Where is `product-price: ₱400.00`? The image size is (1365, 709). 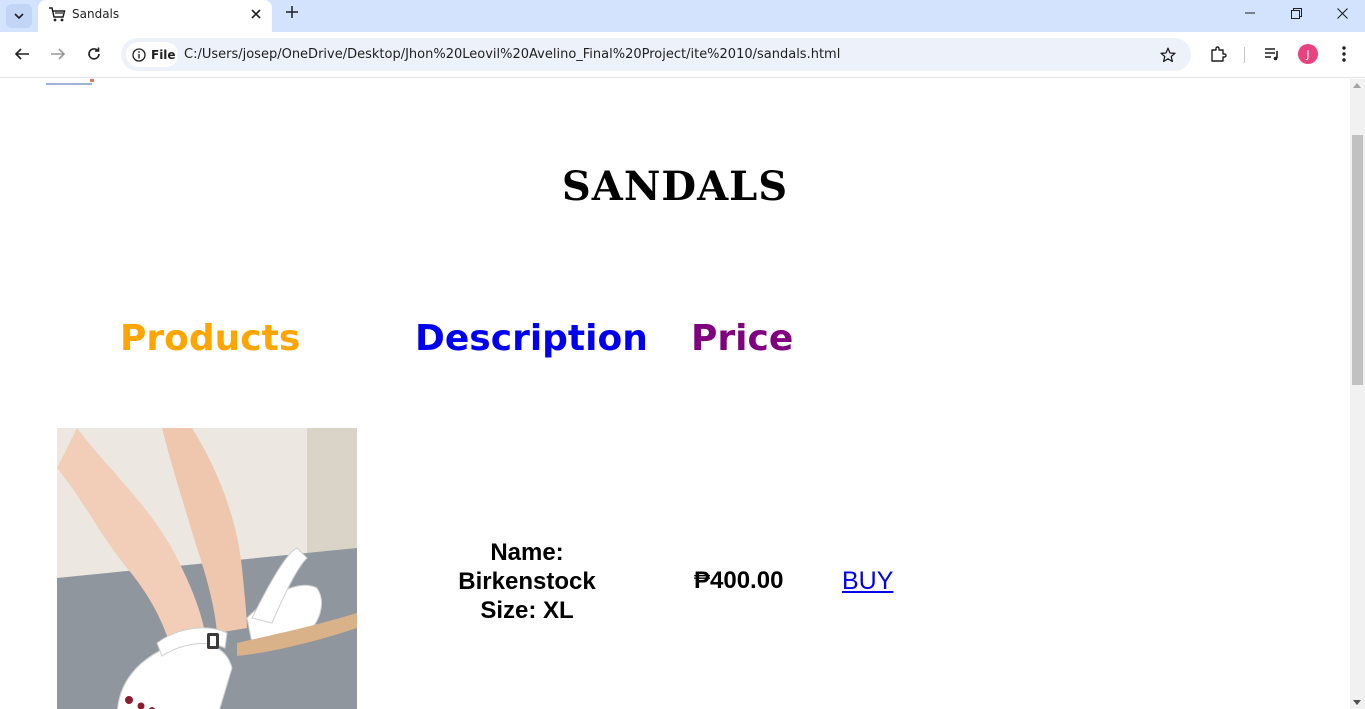 product-price: ₱400.00 is located at coordinates (739, 580).